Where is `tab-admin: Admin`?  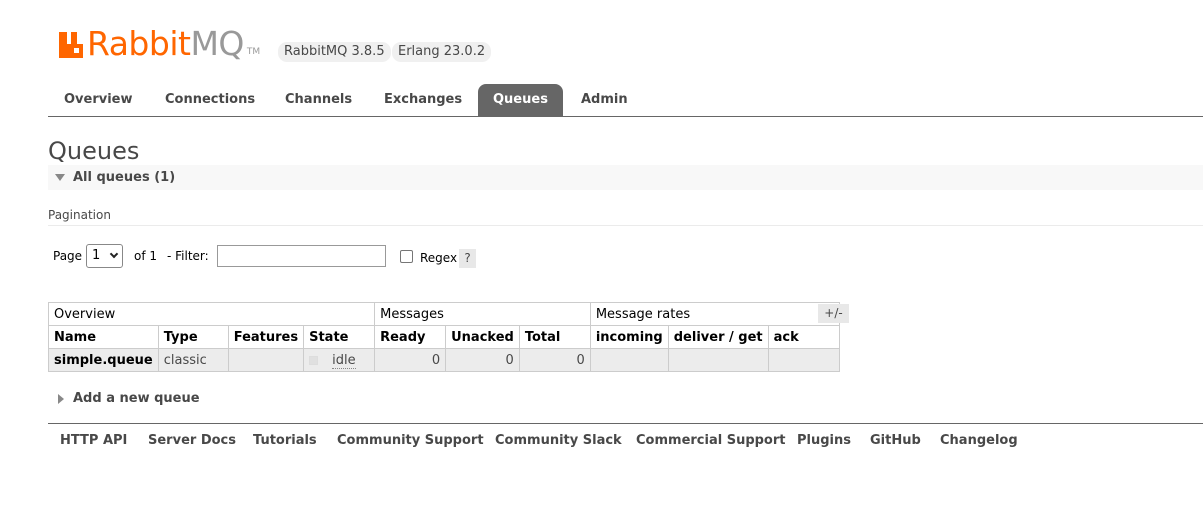 tab-admin: Admin is located at coordinates (604, 100).